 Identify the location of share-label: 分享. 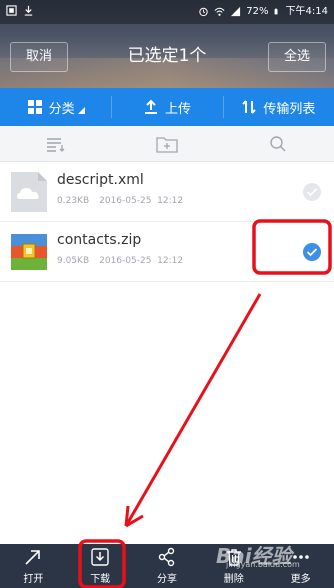
(166, 579).